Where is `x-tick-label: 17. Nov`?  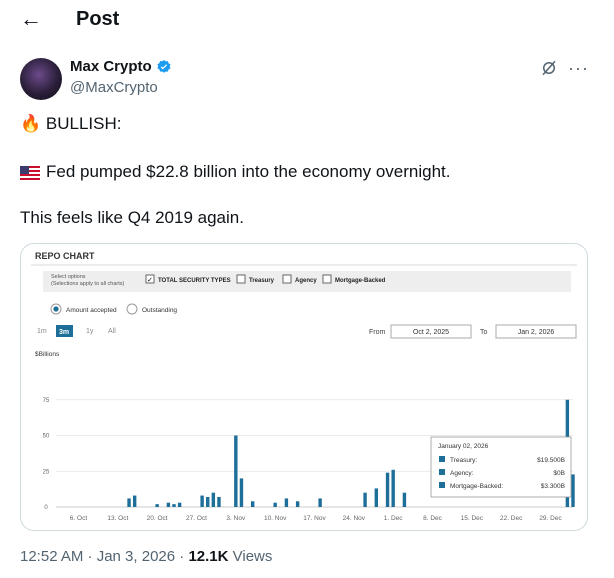 x-tick-label: 17. Nov is located at coordinates (314, 518).